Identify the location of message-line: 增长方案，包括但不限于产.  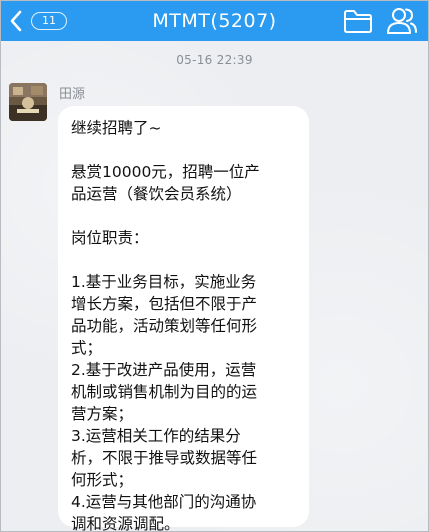
(164, 304).